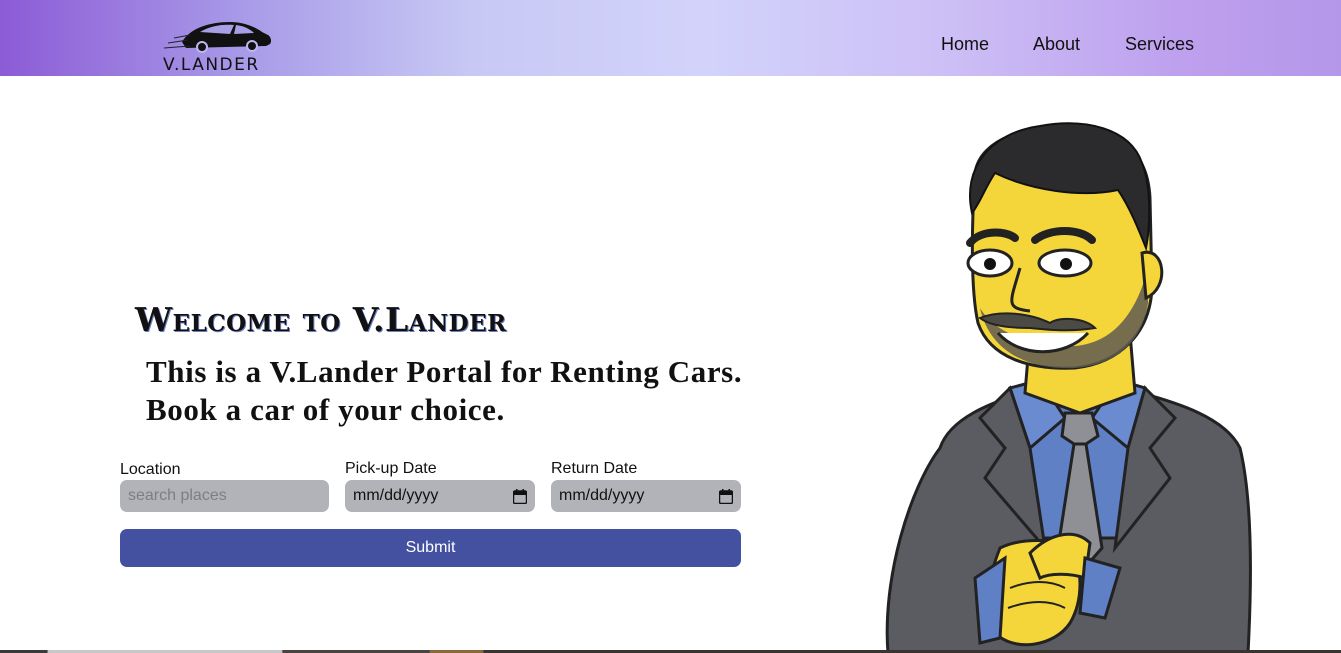  I want to click on pickup-date-label: Pick-up Date, so click(391, 468).